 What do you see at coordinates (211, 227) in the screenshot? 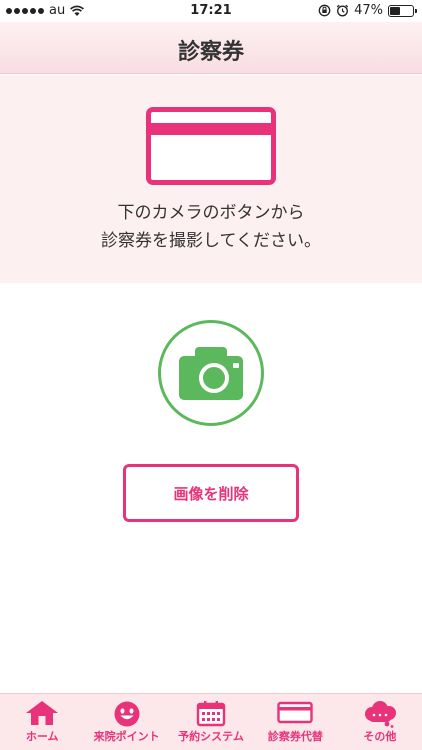
I see `instruction-text: 下のカメラのボタンから 診察券を撮影してください。` at bounding box center [211, 227].